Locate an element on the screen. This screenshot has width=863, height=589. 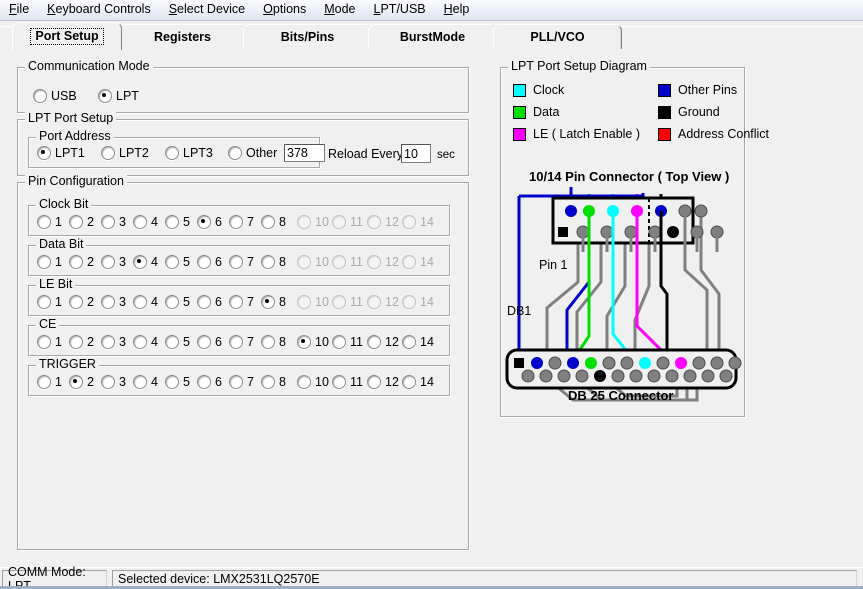
radio-le-bit-pin-6: 6 is located at coordinates (209, 302).